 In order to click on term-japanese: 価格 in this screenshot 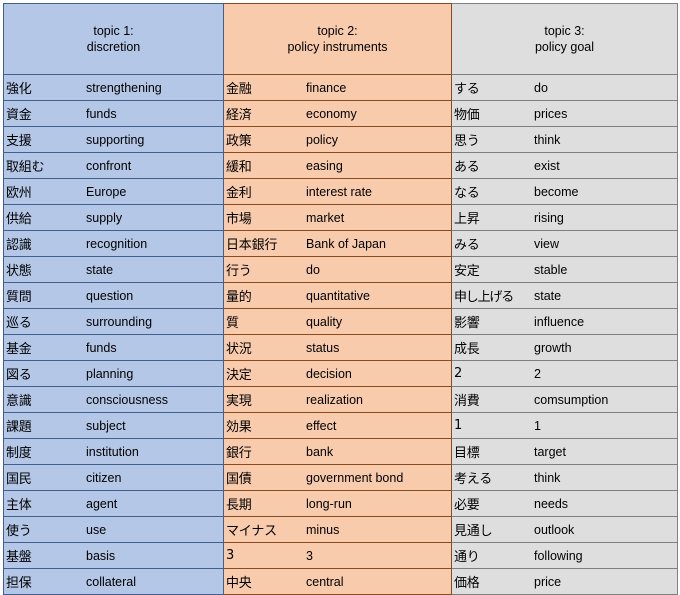, I will do `click(467, 583)`.